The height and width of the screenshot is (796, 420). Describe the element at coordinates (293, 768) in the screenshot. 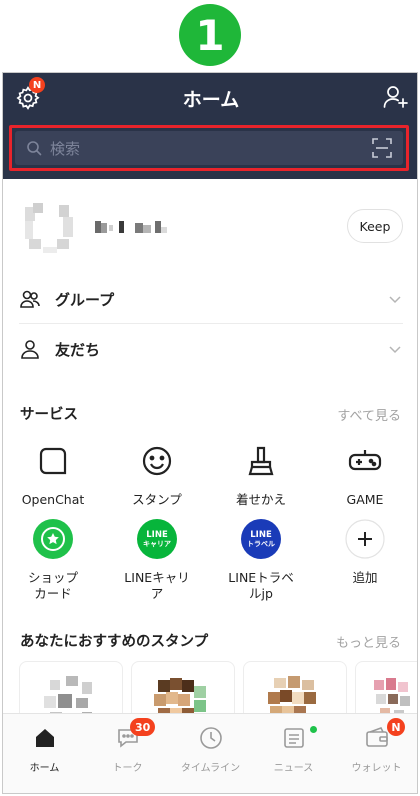

I see `tab-label: ニュース` at that location.